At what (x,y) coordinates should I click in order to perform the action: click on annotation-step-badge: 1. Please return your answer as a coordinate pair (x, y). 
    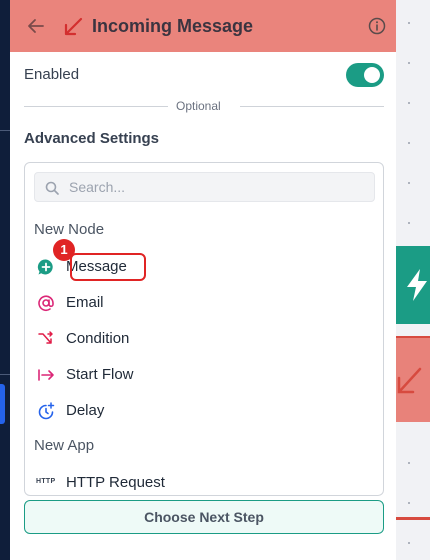
    Looking at the image, I should click on (64, 250).